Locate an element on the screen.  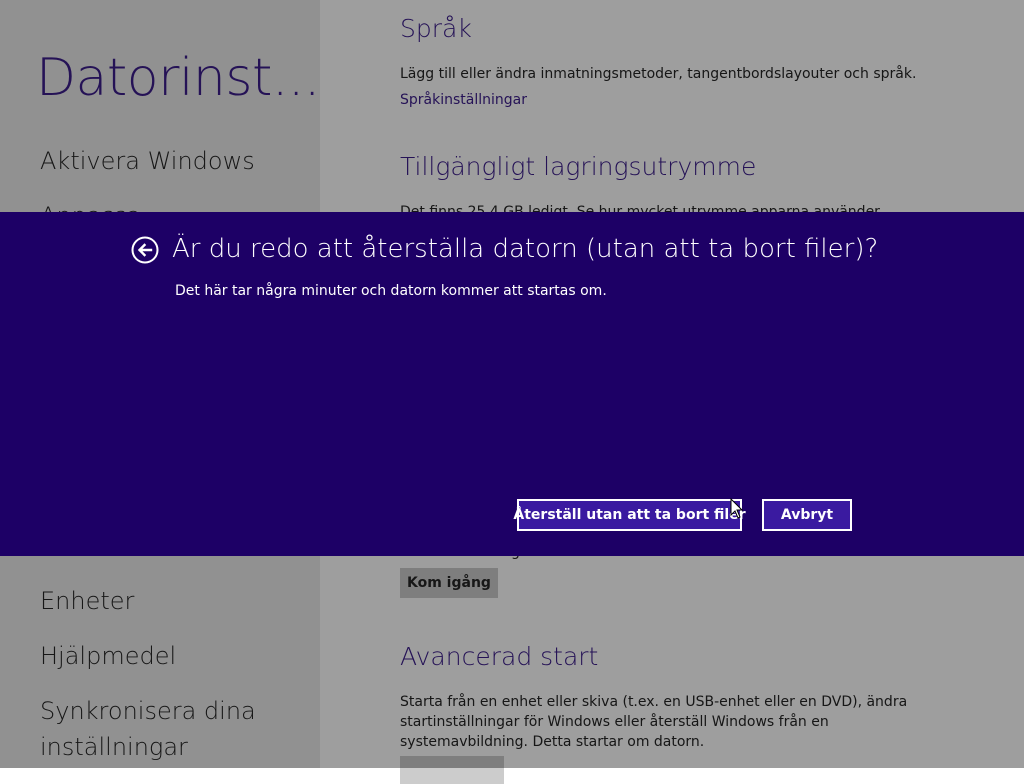
back-arrow-icon is located at coordinates (145, 250).